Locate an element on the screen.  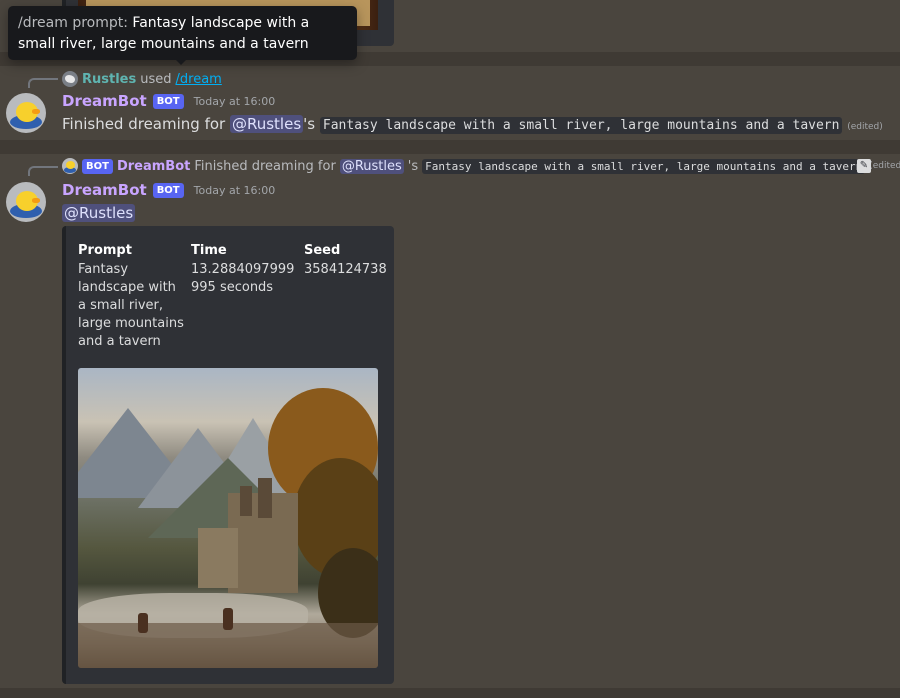
message1-timestamp: Today at 16:00 is located at coordinates (235, 101).